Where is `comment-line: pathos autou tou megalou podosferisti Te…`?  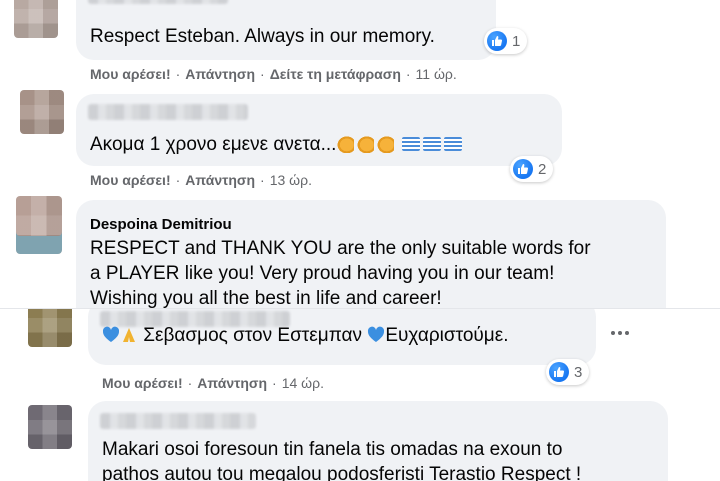
comment-line: pathos autou tou megalou podosferisti Te… is located at coordinates (342, 472).